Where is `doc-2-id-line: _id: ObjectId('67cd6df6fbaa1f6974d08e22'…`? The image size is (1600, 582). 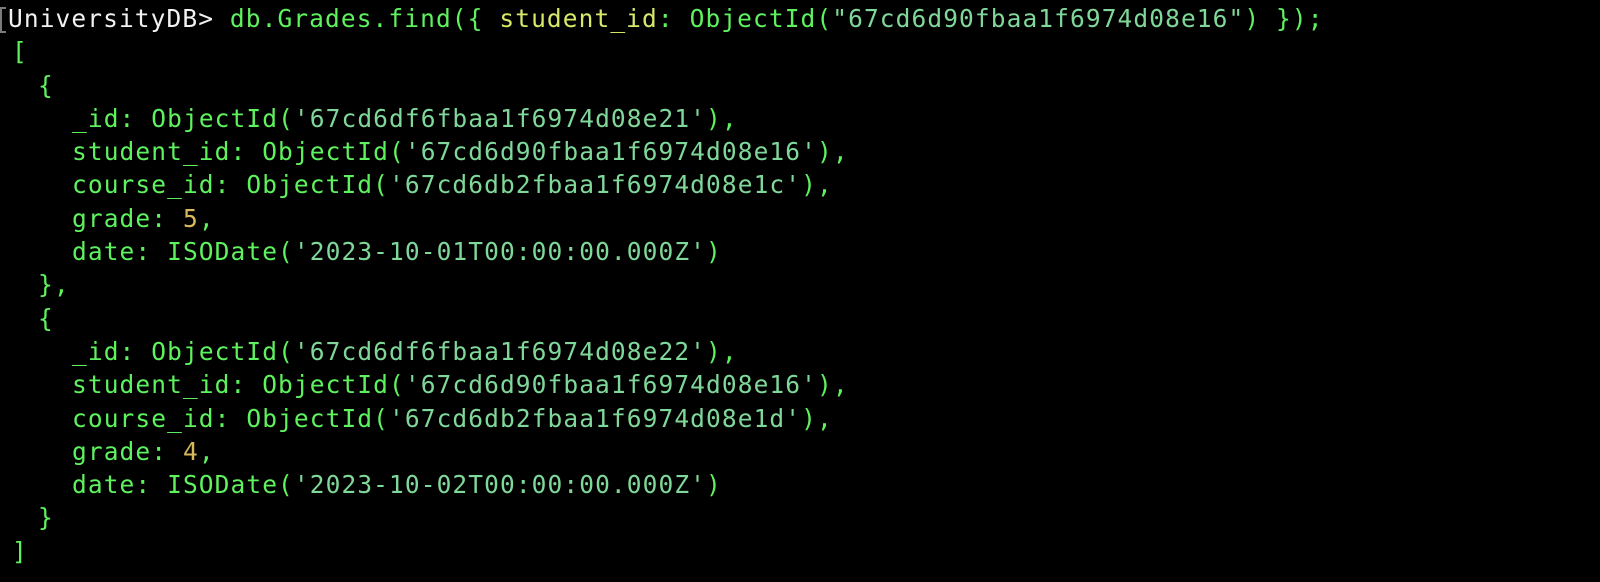
doc-2-id-line: _id: ObjectId('67cd6df6fbaa1f6974d08e22'… is located at coordinates (802, 351).